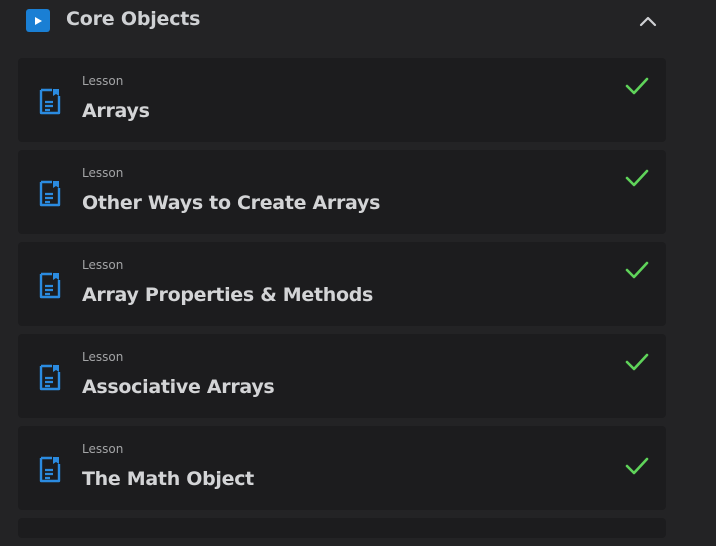 The width and height of the screenshot is (716, 546). I want to click on play-icon, so click(38, 20).